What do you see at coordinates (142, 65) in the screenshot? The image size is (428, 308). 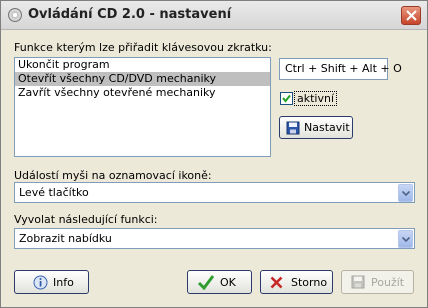 I see `list-item: Ukončit program` at bounding box center [142, 65].